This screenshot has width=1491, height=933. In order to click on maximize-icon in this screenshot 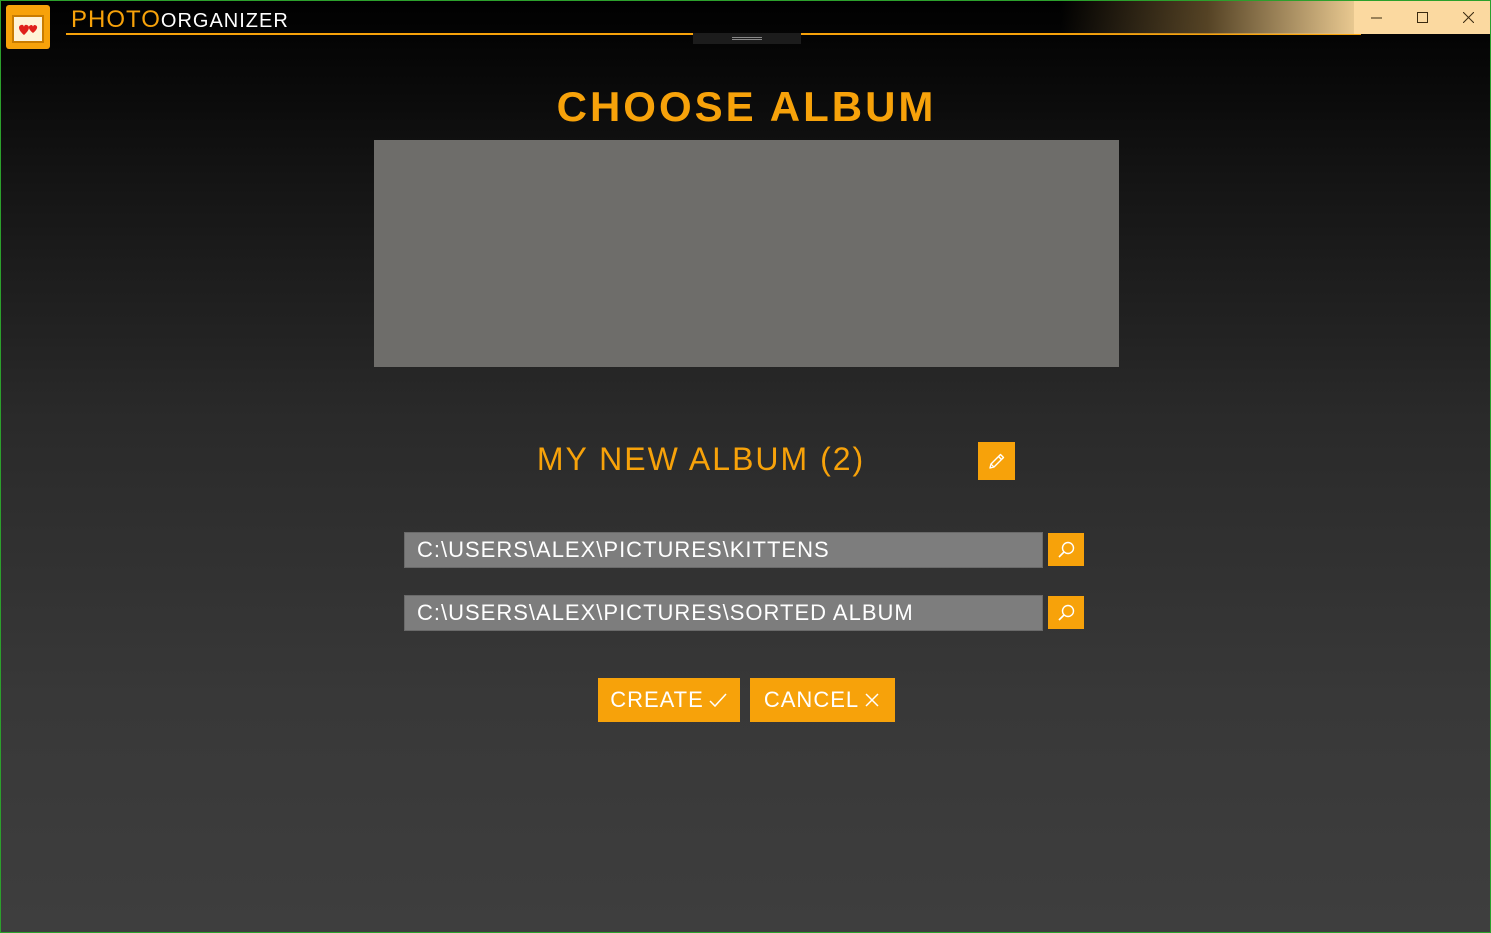, I will do `click(1422, 17)`.